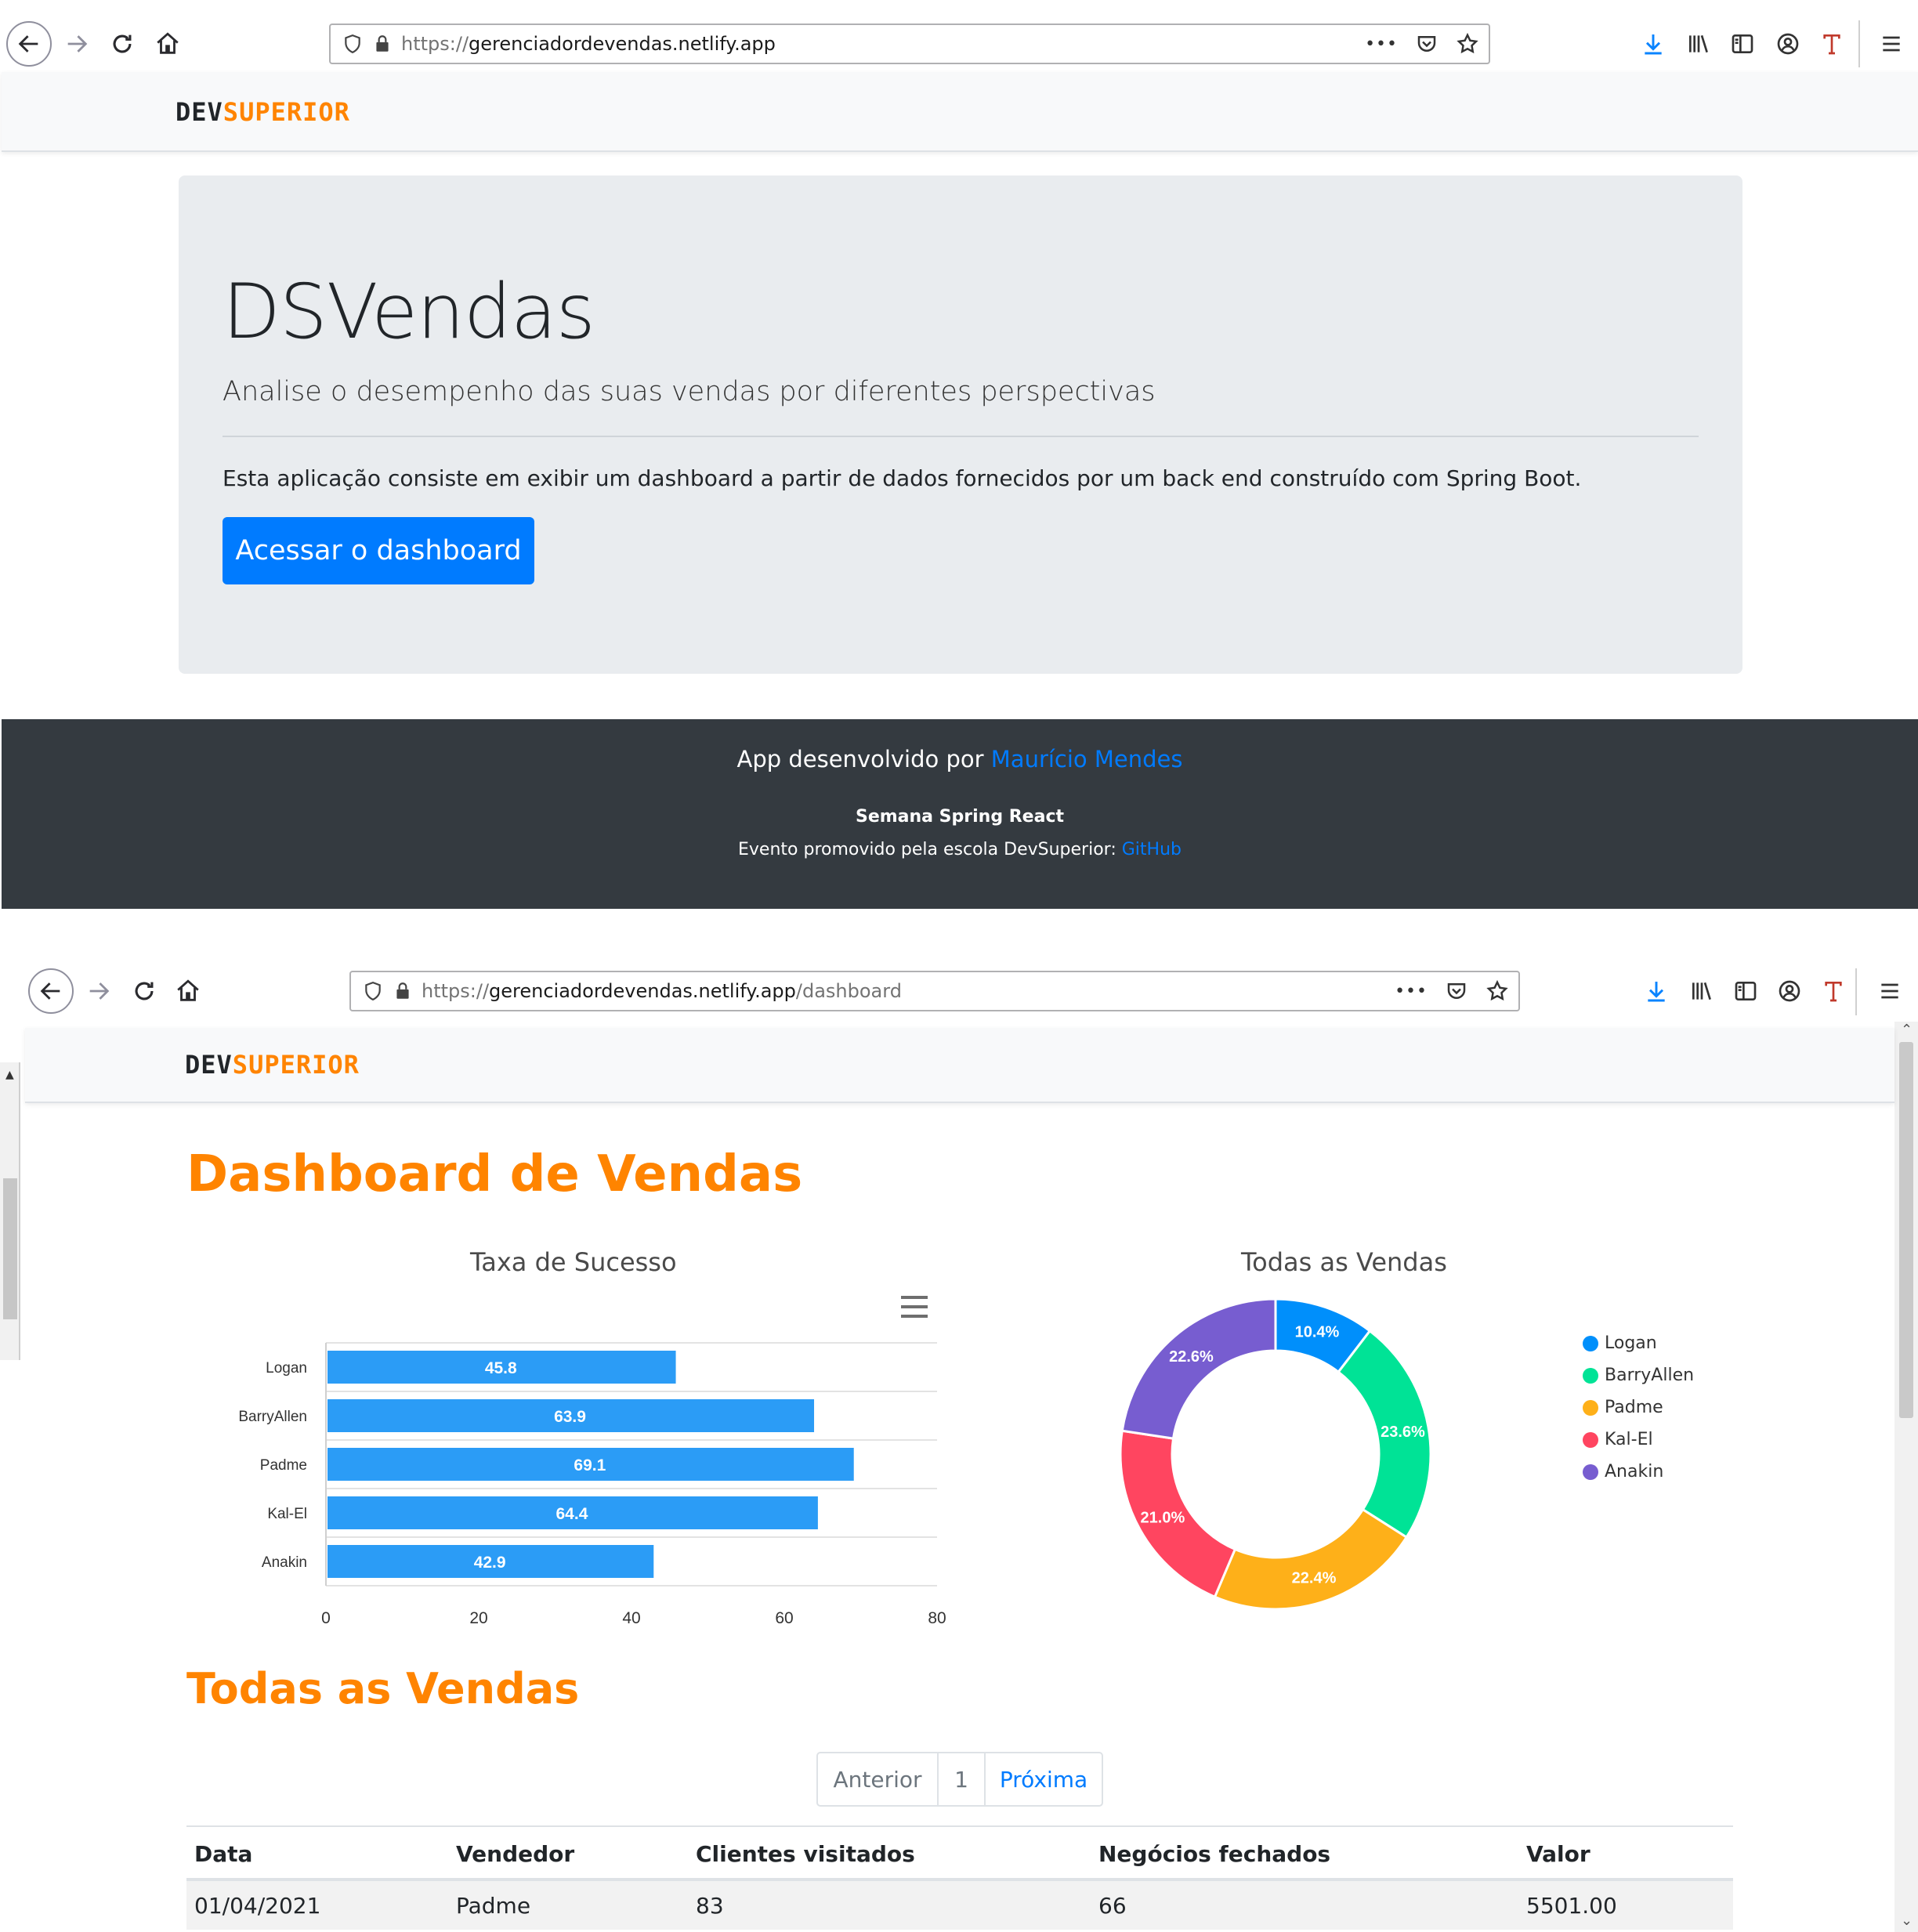  I want to click on sales-section-title: Todas as Vendas, so click(383, 1689).